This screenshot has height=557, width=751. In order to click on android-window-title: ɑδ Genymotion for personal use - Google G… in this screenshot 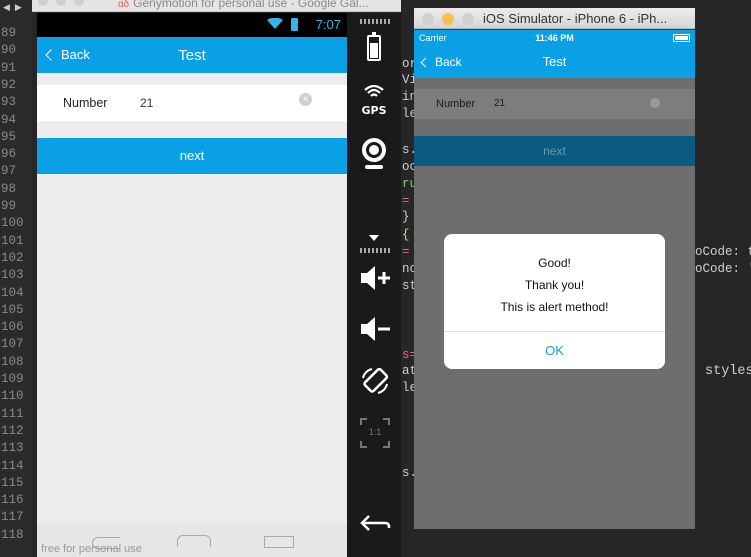, I will do `click(243, 5)`.